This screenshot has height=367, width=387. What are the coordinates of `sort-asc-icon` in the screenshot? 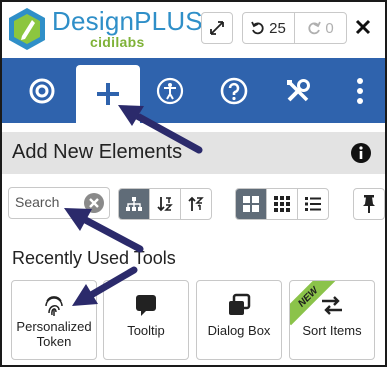 It's located at (196, 203).